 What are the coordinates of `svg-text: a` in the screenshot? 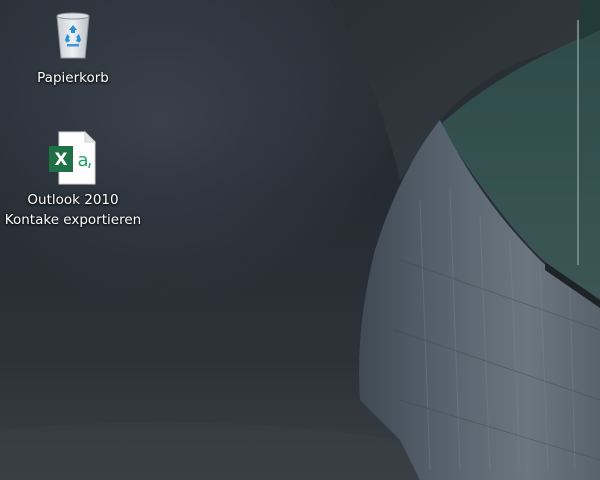 It's located at (82, 160).